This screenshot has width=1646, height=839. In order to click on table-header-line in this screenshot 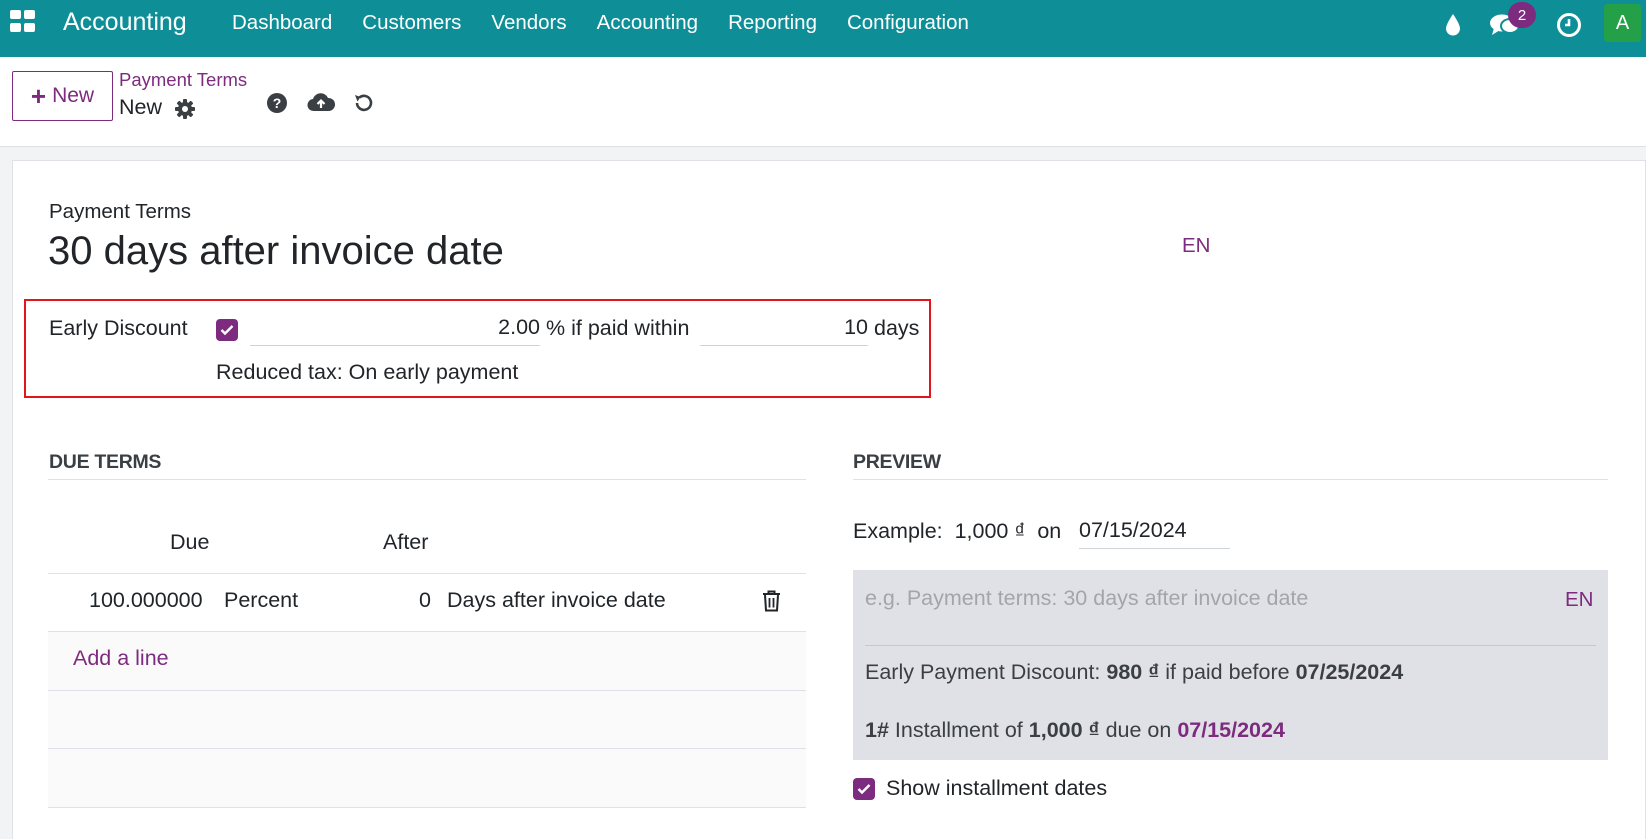, I will do `click(427, 573)`.